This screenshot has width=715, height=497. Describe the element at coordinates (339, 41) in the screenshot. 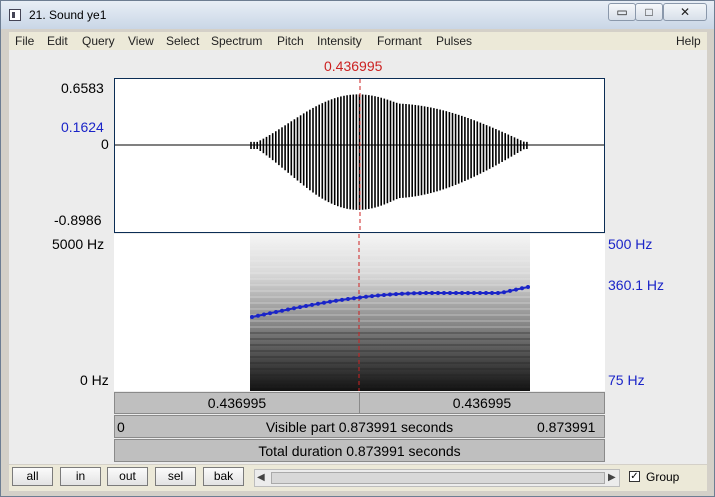

I see `menu-intensity: Intensity` at that location.